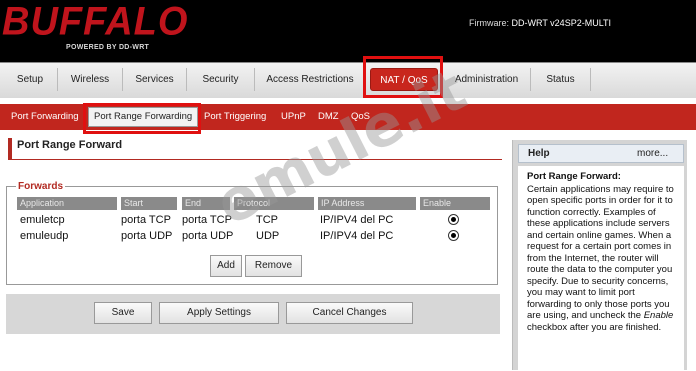  I want to click on row-2-enable-checkbox, so click(453, 235).